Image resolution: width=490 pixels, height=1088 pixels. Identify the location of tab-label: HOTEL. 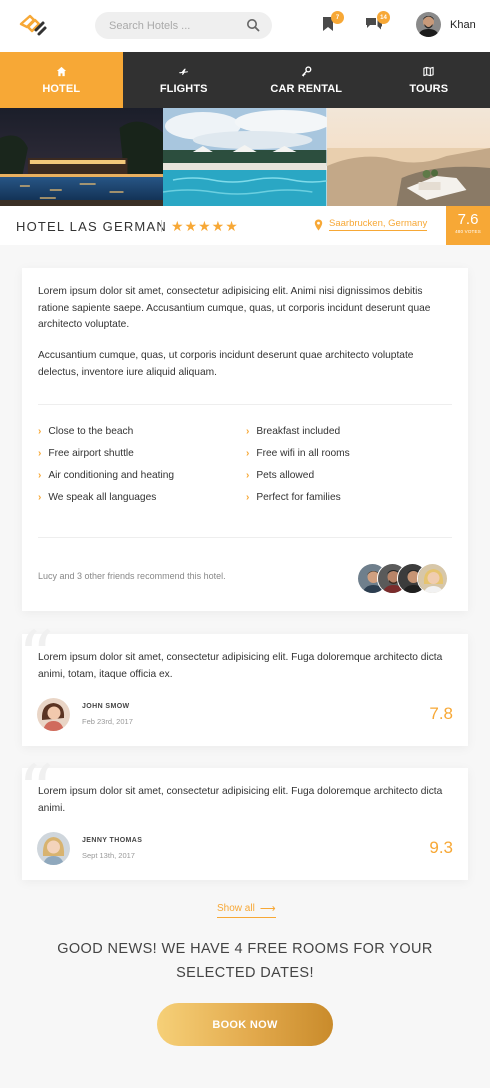
(61, 88).